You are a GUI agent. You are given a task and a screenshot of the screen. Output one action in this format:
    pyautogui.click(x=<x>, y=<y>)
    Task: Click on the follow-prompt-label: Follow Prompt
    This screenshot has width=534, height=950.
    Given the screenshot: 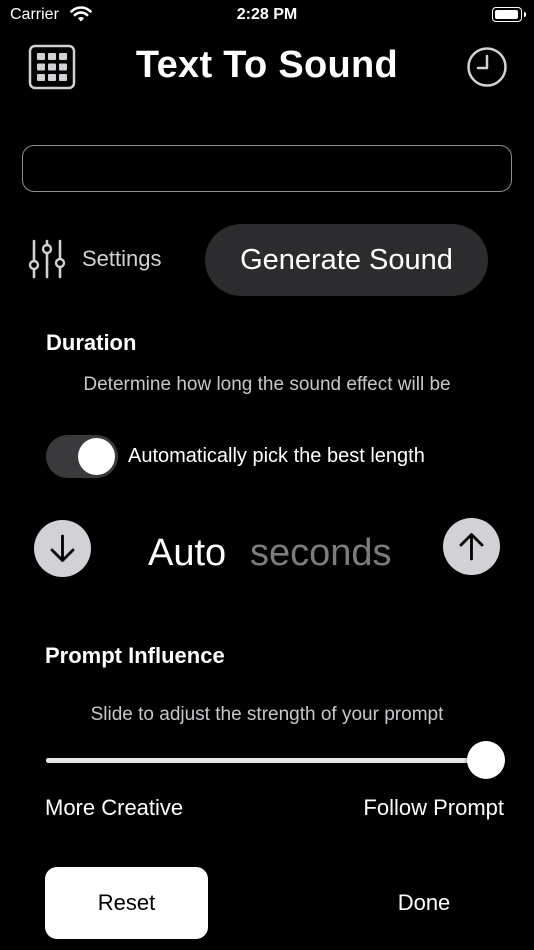 What is the action you would take?
    pyautogui.click(x=433, y=807)
    